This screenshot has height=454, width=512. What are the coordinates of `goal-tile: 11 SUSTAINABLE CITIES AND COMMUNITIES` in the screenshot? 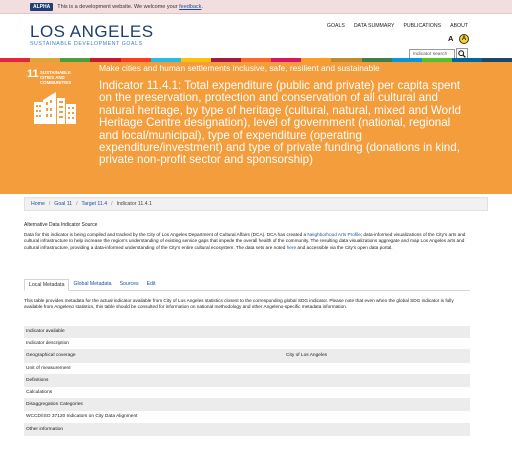 It's located at (55, 98).